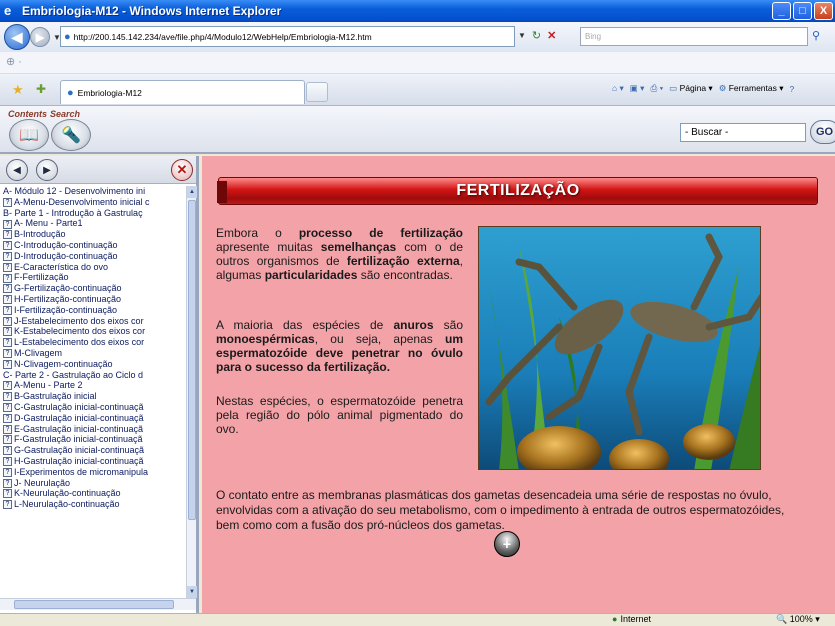 The image size is (835, 626). I want to click on search-button: Search 🔦, so click(73, 130).